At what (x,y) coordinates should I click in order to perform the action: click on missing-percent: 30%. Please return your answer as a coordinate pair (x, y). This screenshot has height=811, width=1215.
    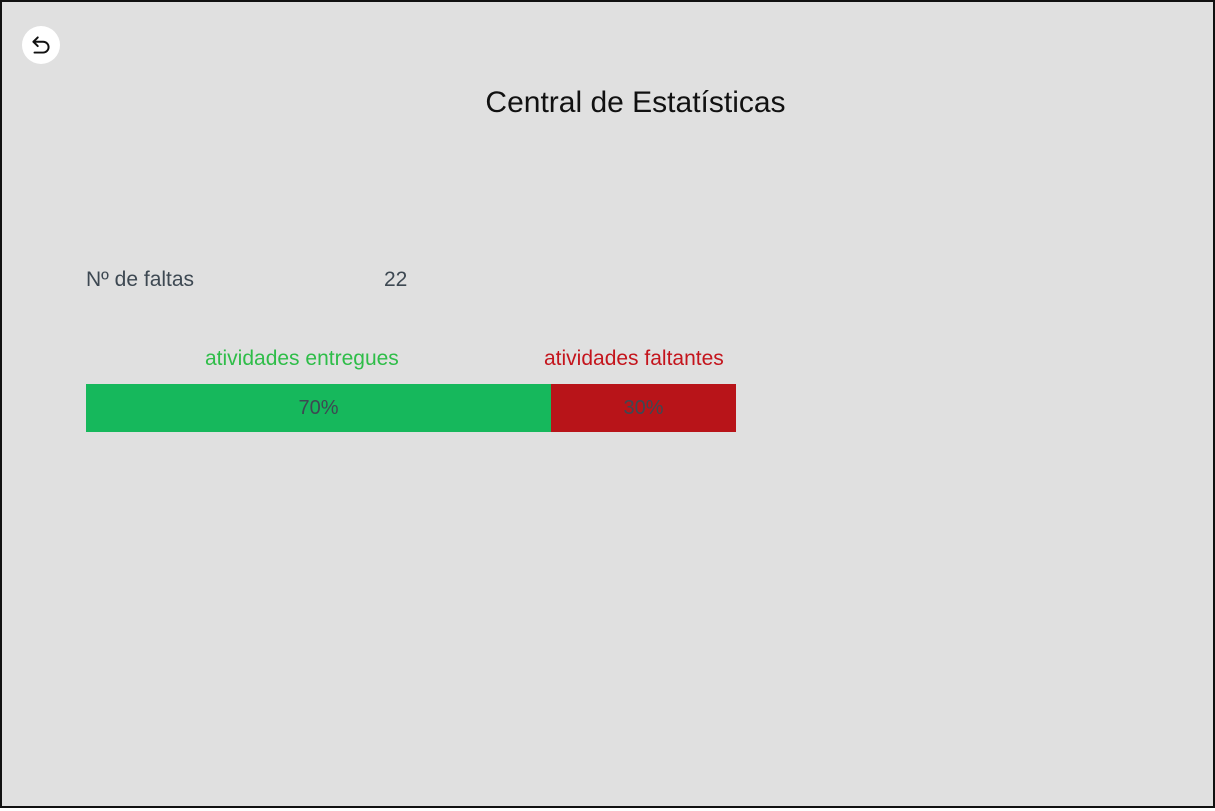
    Looking at the image, I should click on (643, 407).